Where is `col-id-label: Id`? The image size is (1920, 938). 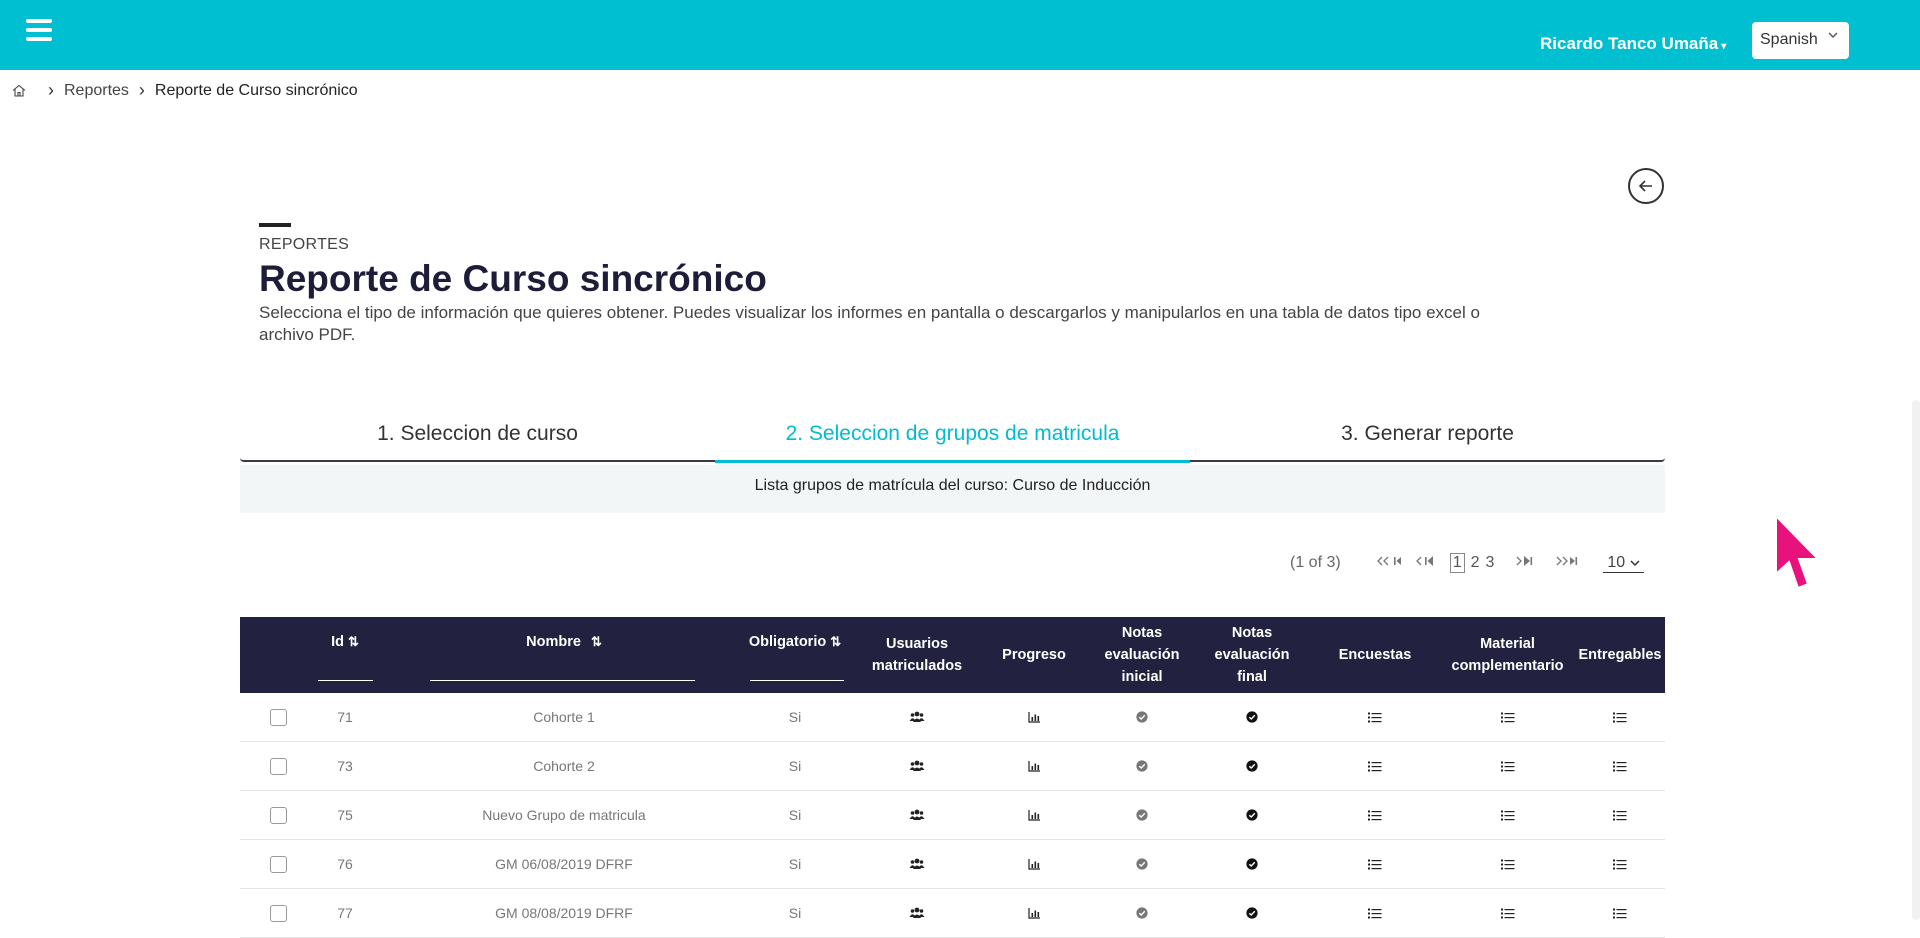
col-id-label: Id is located at coordinates (337, 642).